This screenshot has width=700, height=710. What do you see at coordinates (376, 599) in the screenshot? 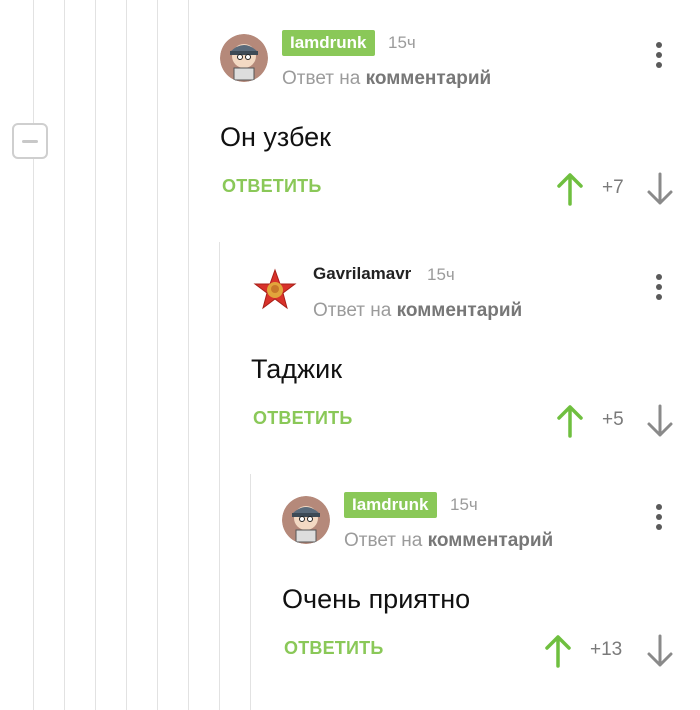
I see `comment-text: Очень приятно` at bounding box center [376, 599].